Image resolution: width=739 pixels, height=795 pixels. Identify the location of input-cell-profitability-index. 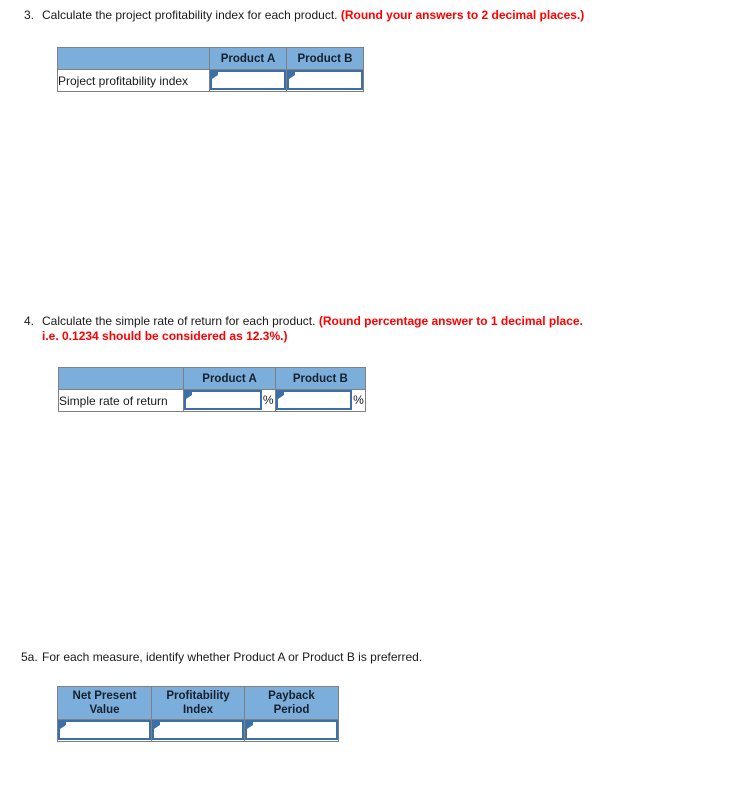
(198, 730).